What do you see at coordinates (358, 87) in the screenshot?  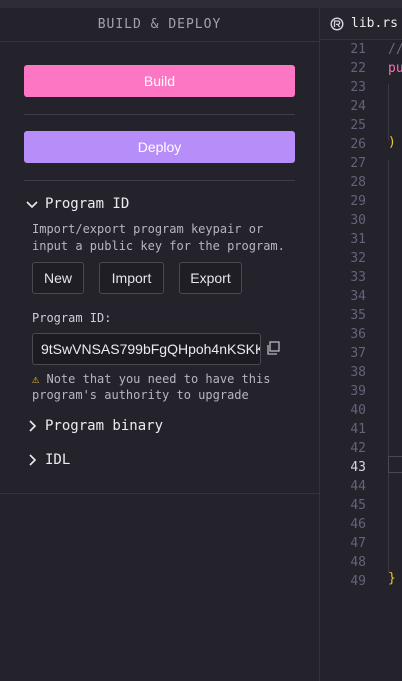 I see `line-number: 23` at bounding box center [358, 87].